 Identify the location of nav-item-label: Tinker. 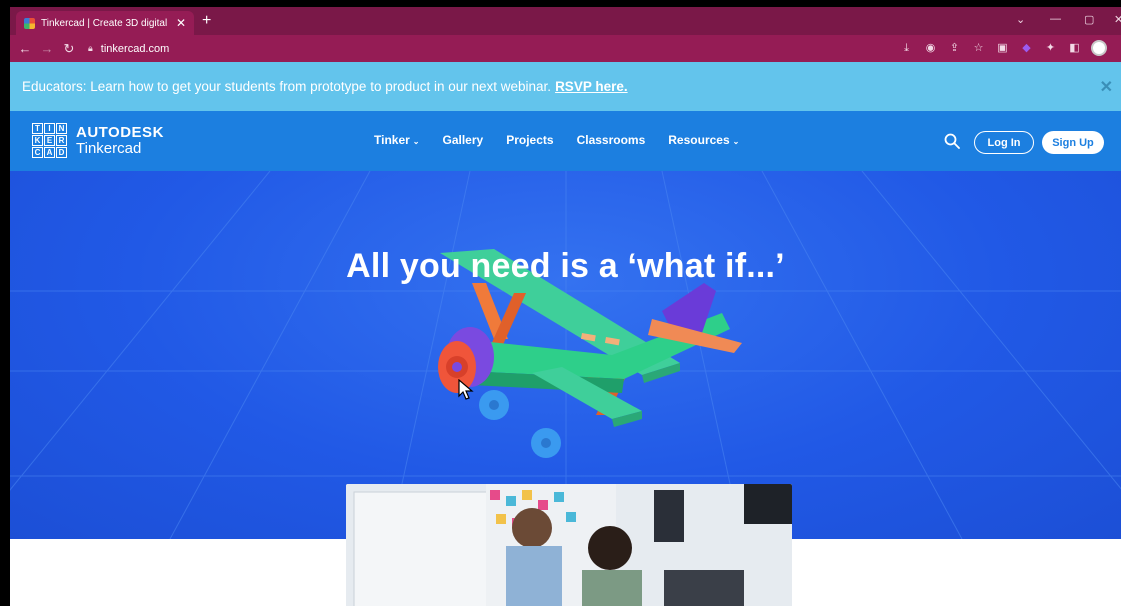
(392, 140).